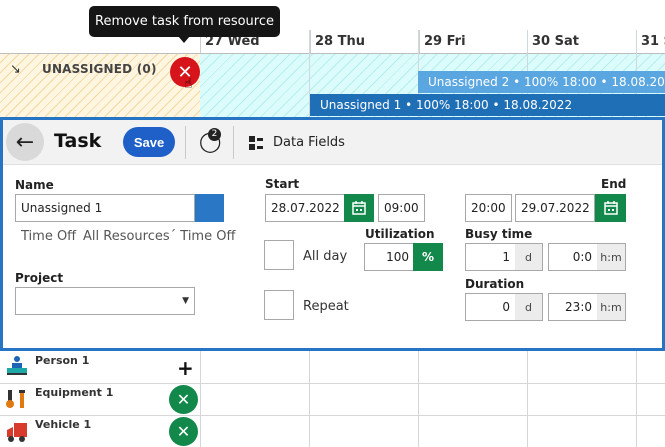  What do you see at coordinates (400, 234) in the screenshot?
I see `utilization-label: Utilization` at bounding box center [400, 234].